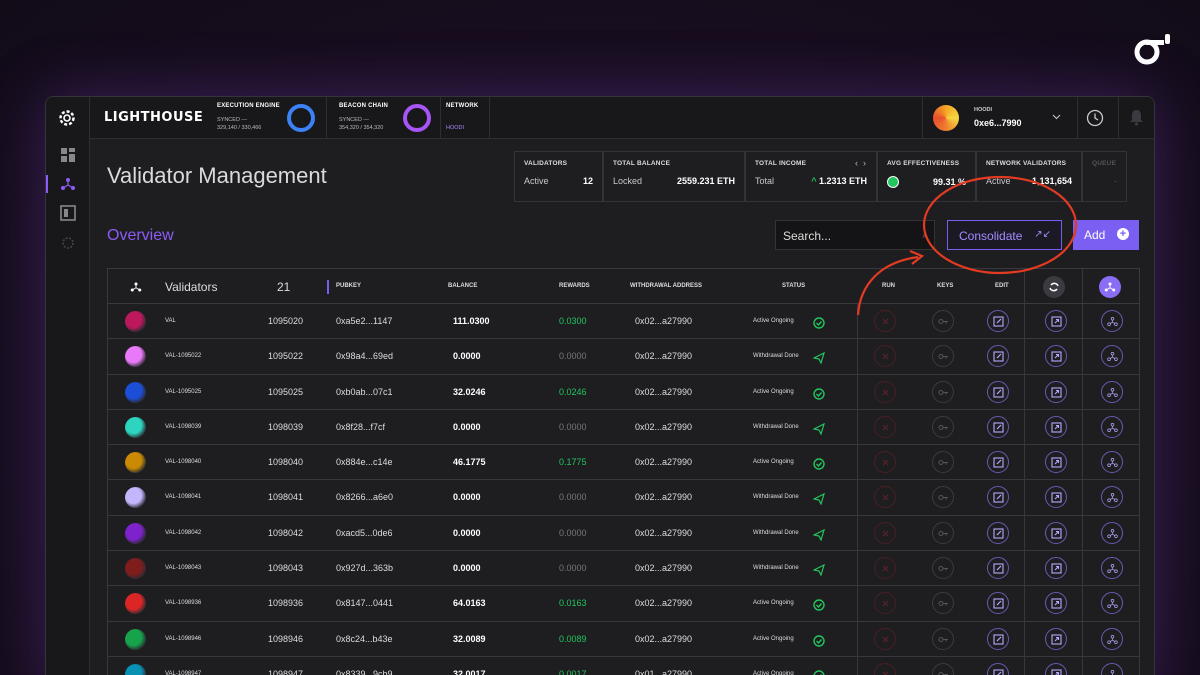  I want to click on validator-pubkey: 0xacd5...0de6, so click(364, 533).